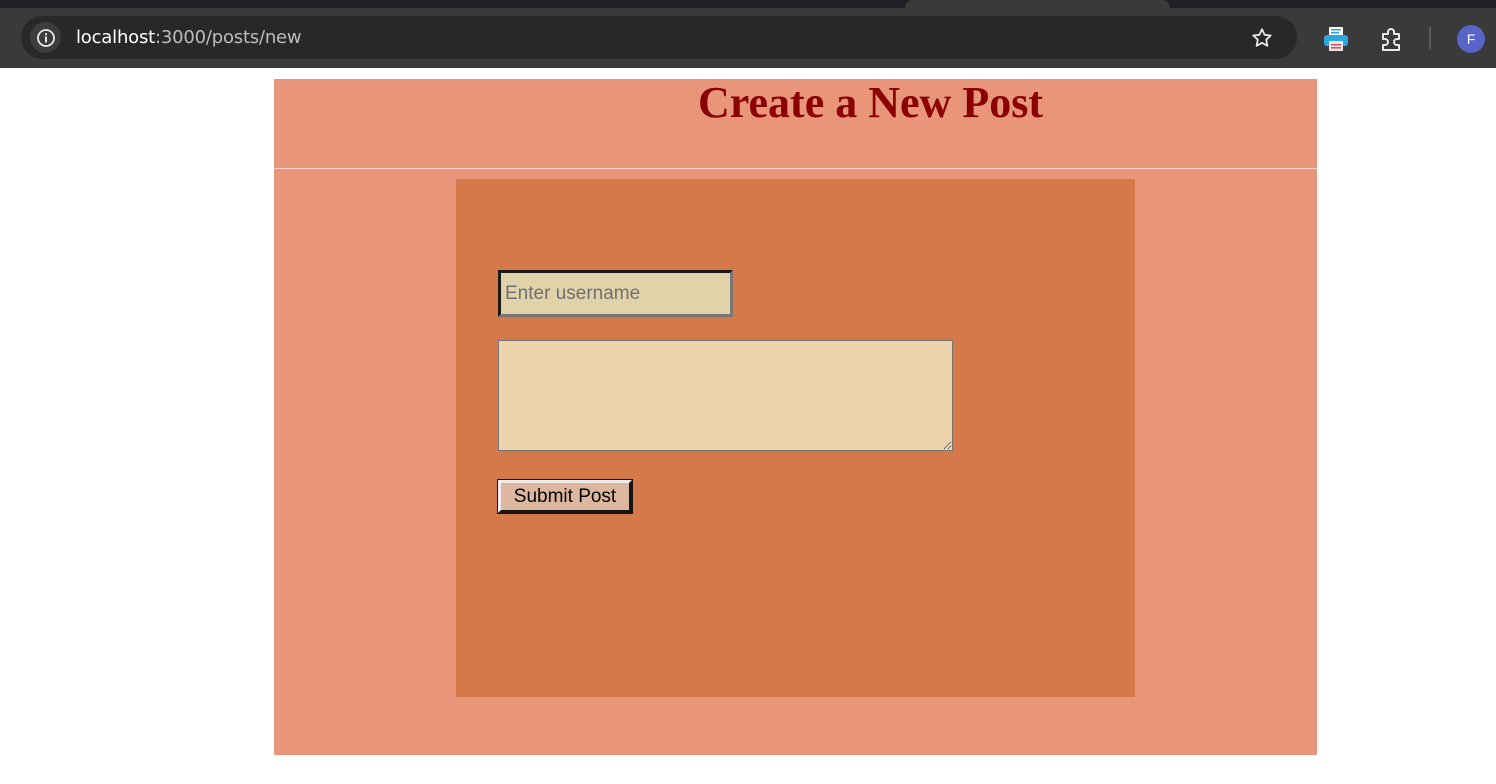  Describe the element at coordinates (615, 293) in the screenshot. I see `username-input` at that location.